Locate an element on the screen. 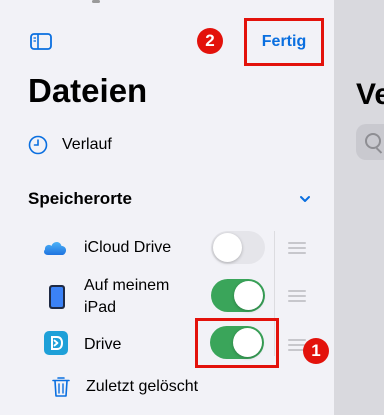 The width and height of the screenshot is (384, 415). main-pane: Ve is located at coordinates (359, 207).